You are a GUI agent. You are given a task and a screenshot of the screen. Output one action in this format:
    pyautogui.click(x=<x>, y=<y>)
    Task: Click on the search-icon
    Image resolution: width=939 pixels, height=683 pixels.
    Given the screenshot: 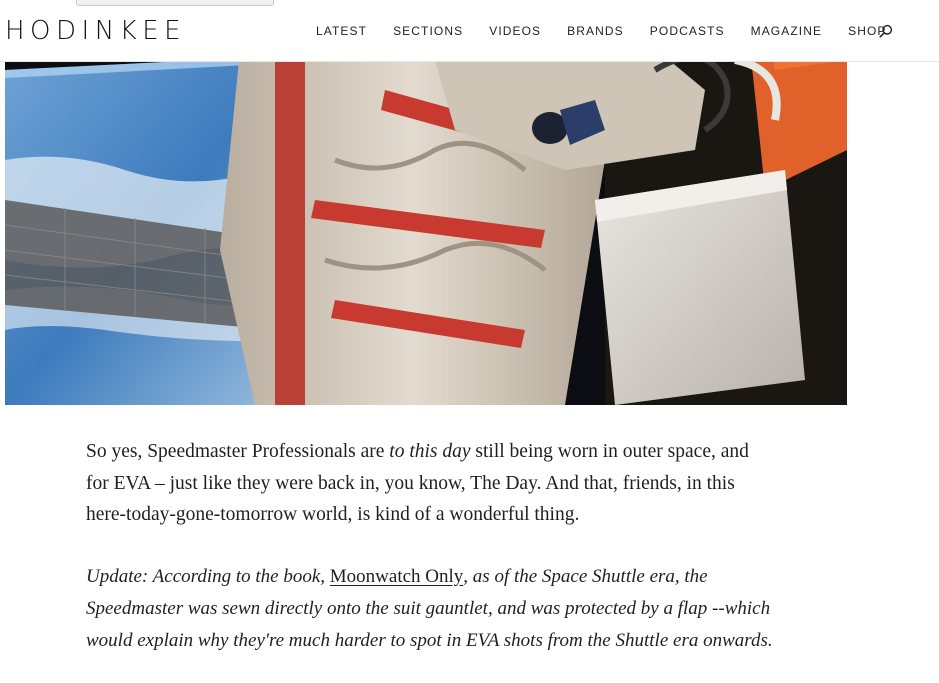 What is the action you would take?
    pyautogui.click(x=886, y=31)
    